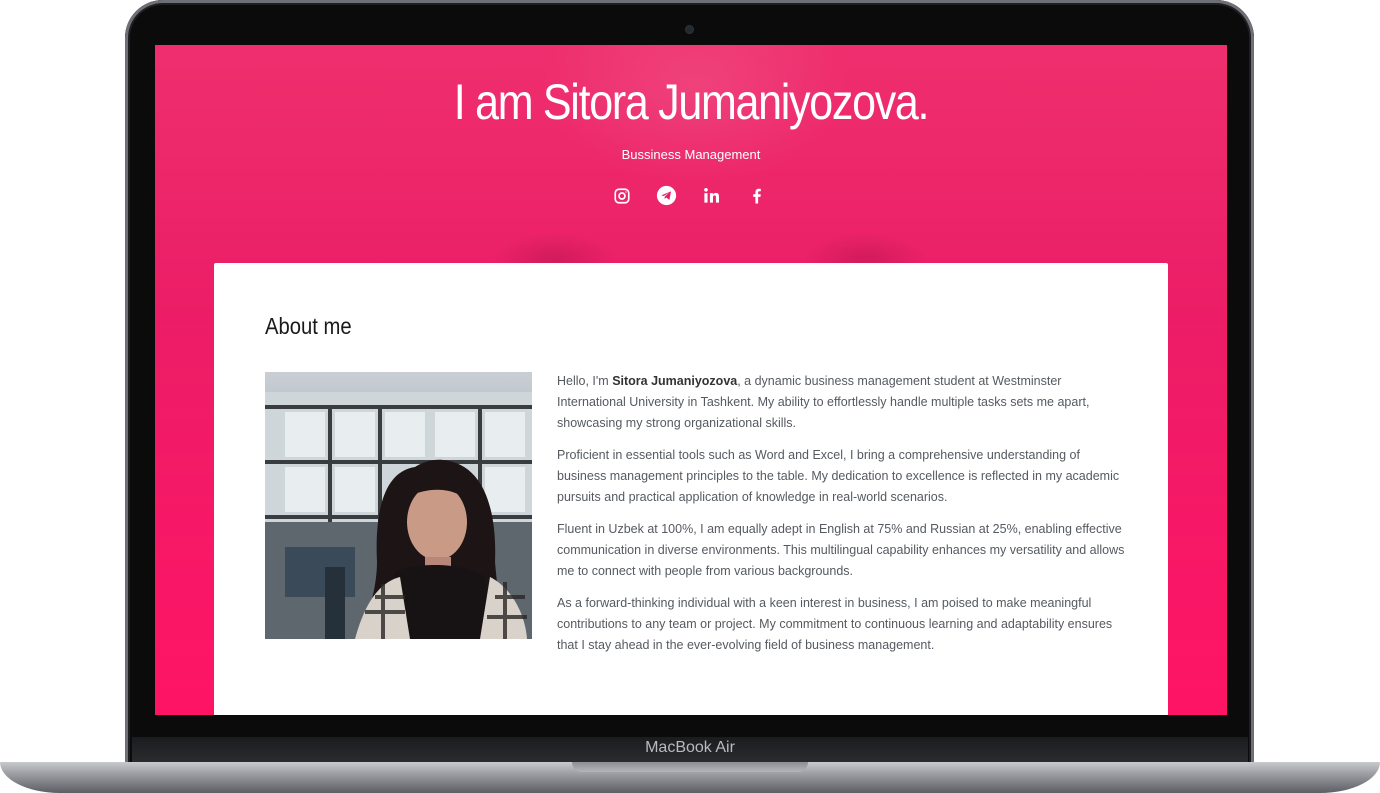 The image size is (1380, 793). I want to click on facebook-icon, so click(756, 195).